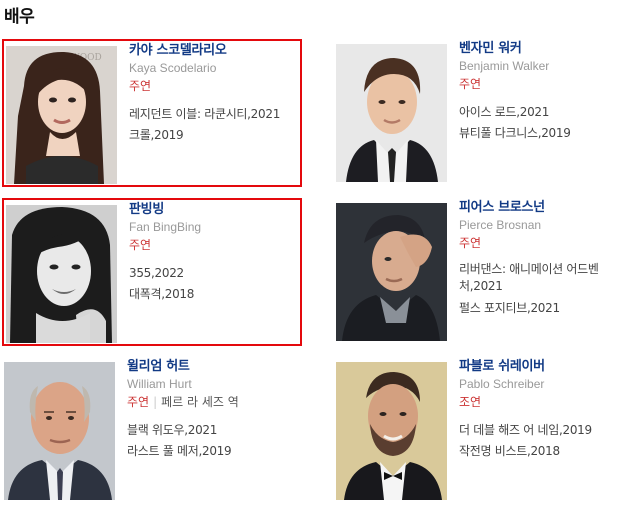 Image resolution: width=628 pixels, height=509 pixels. I want to click on filmography-item: 크롤,2019, so click(220, 135).